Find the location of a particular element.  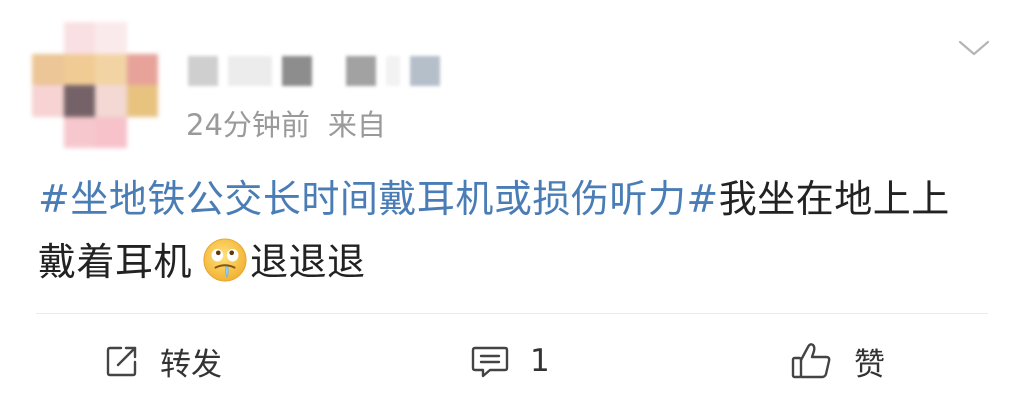

post-source: 来自 is located at coordinates (356, 125).